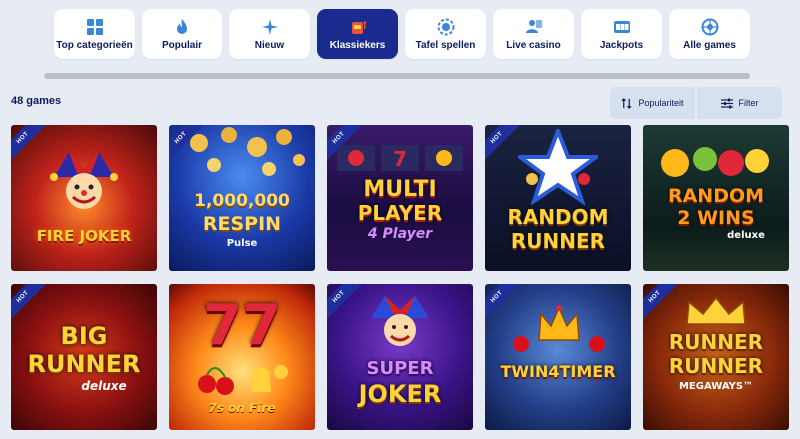 Image resolution: width=800 pixels, height=439 pixels. I want to click on game-title-line: 77, so click(242, 325).